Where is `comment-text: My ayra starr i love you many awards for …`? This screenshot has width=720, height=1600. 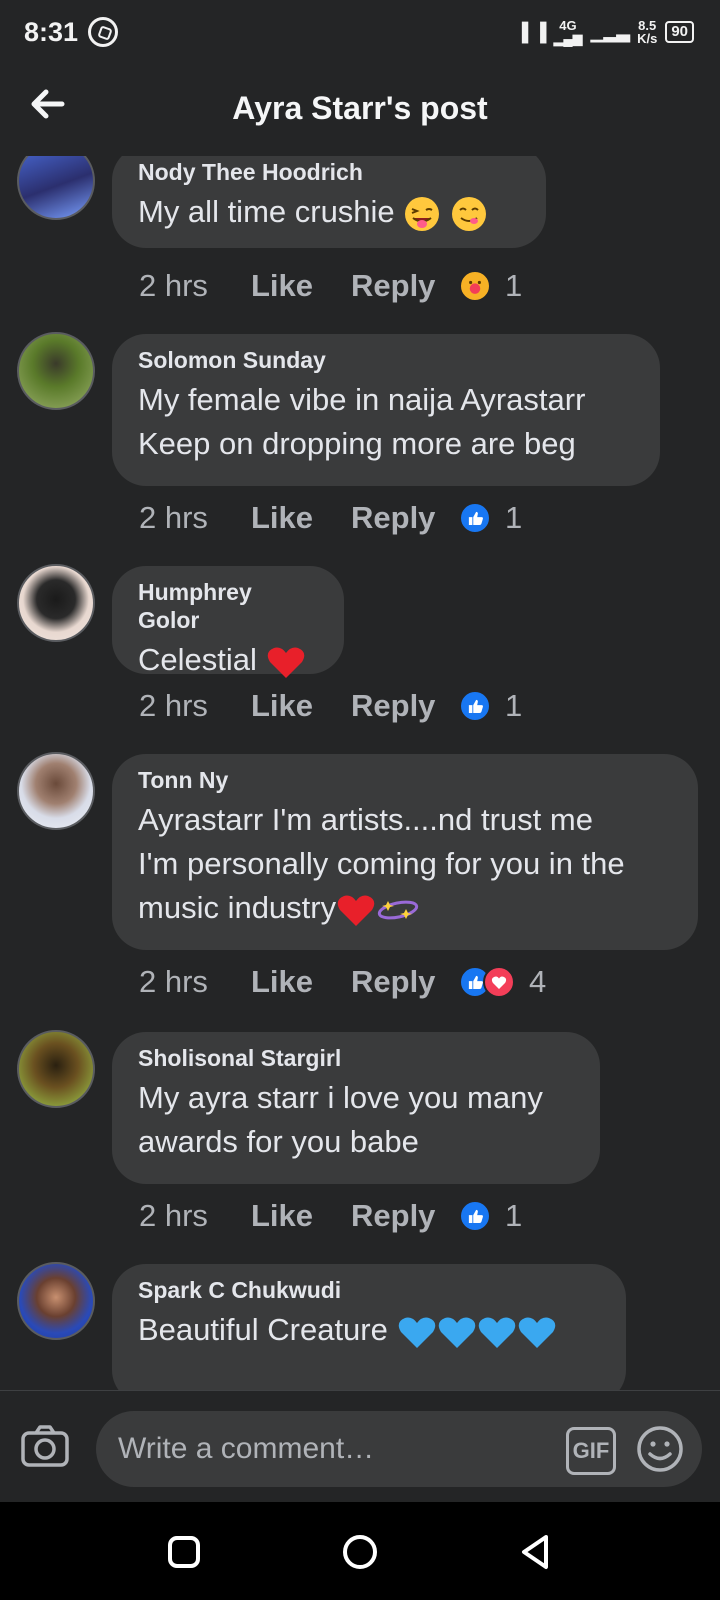
comment-text: My ayra starr i love you many awards for … is located at coordinates (340, 1119).